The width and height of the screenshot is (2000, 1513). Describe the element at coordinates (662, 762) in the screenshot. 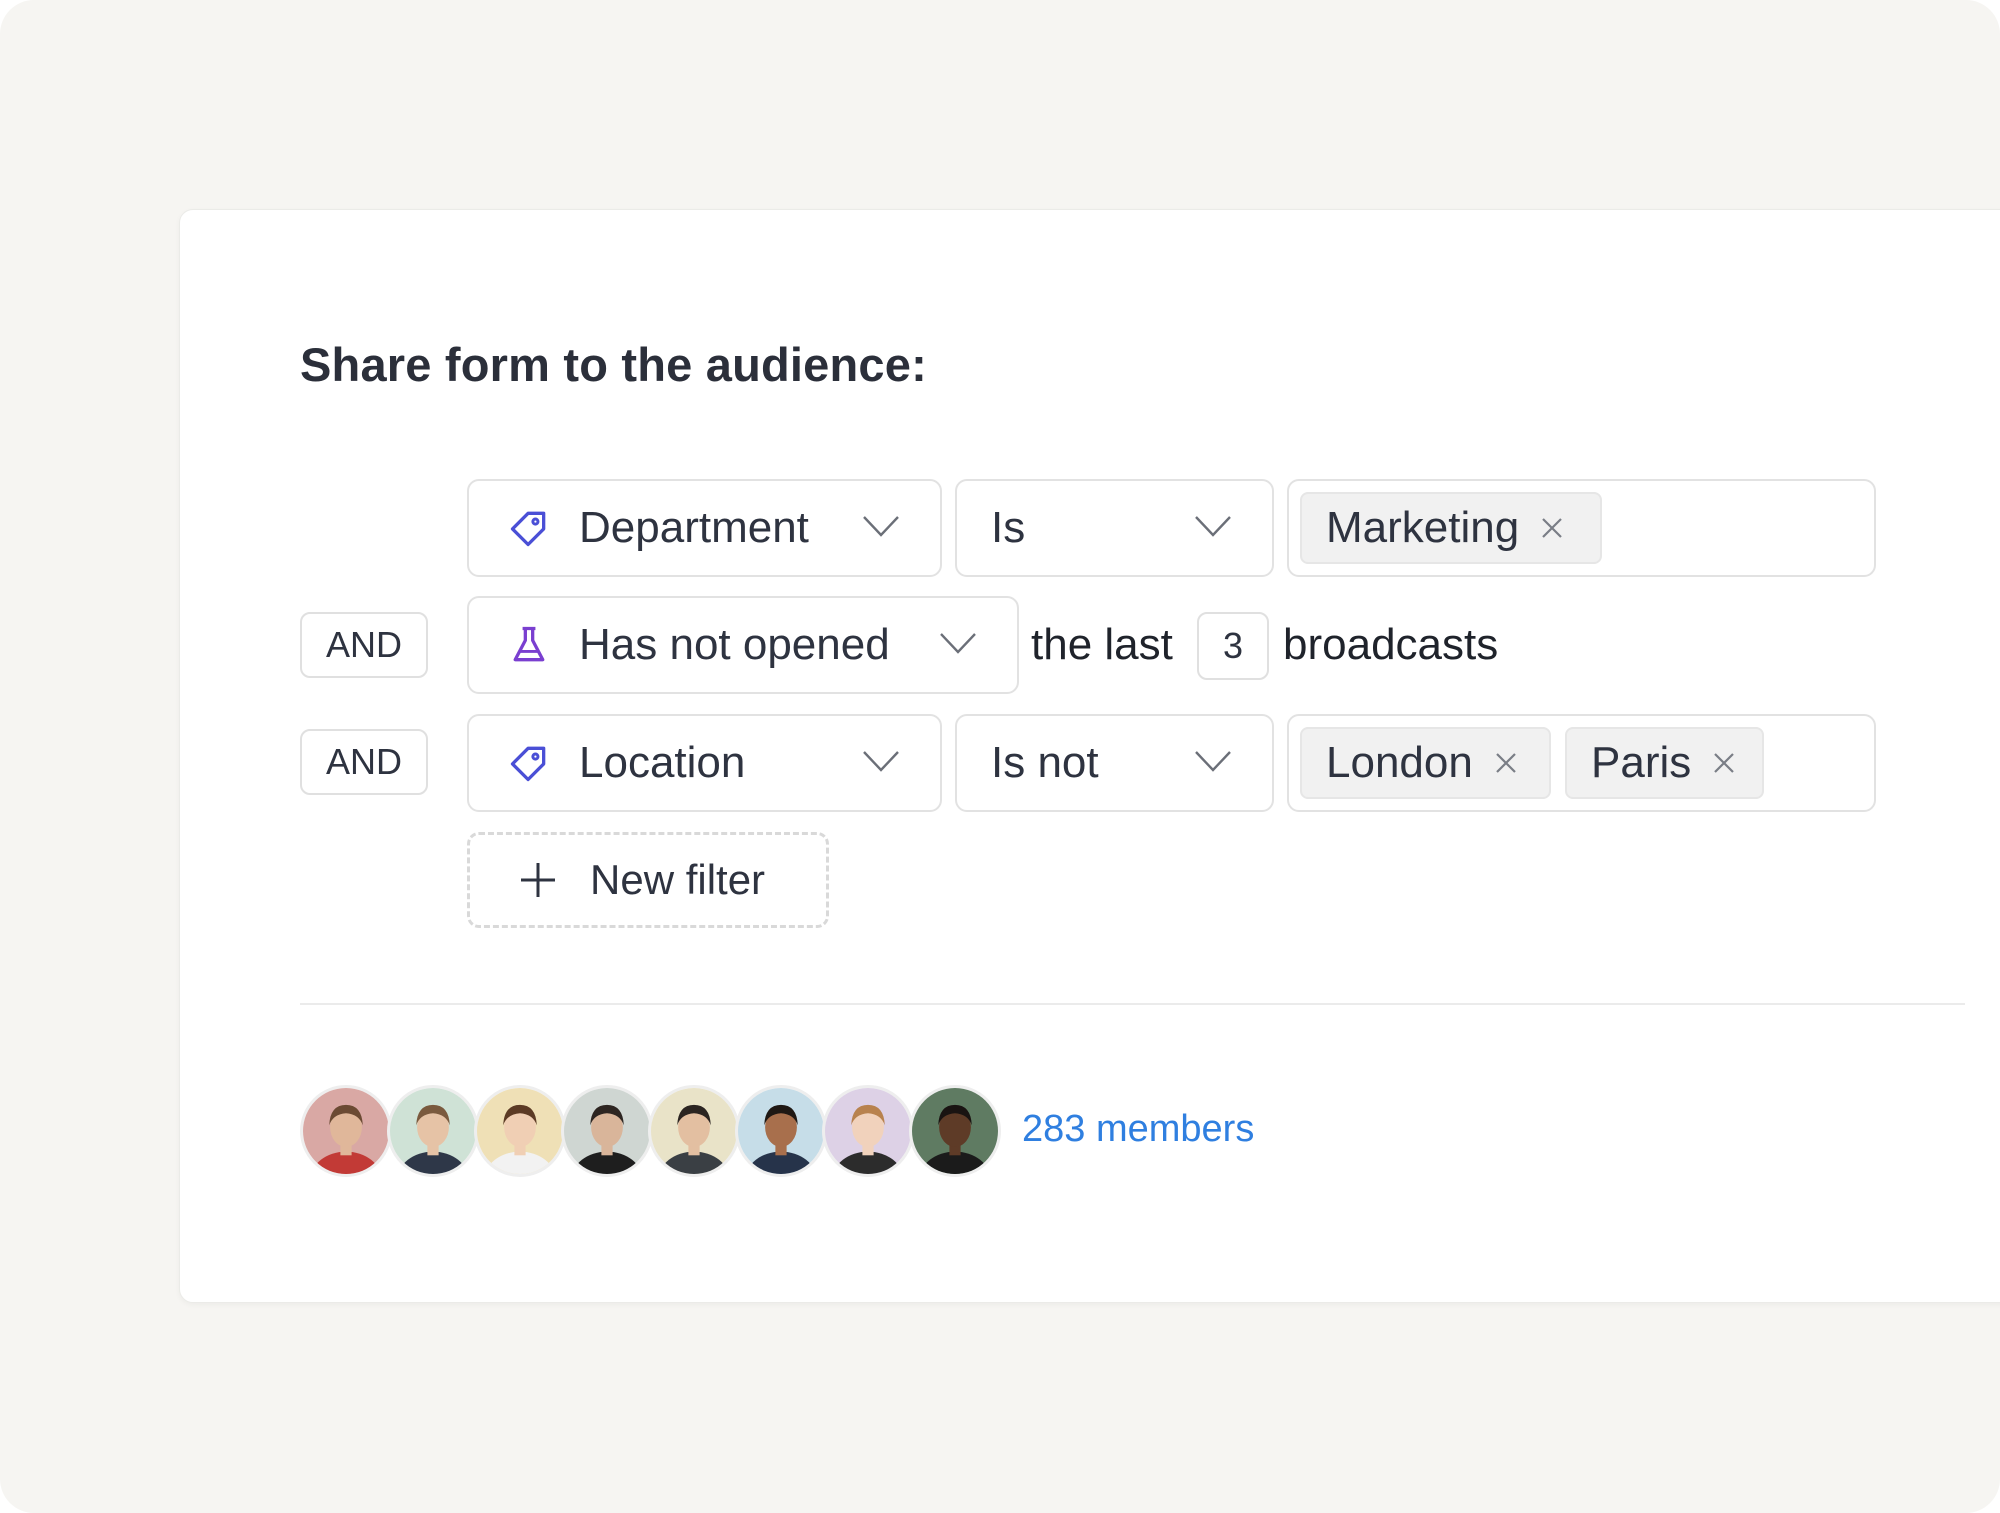

I see `field-label: Location` at that location.